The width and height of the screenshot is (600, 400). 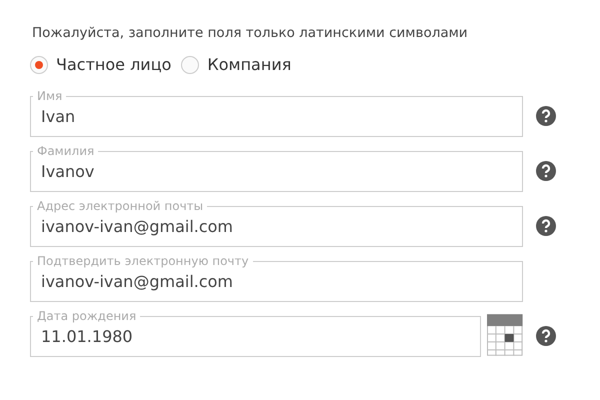 I want to click on input-field: Дата рождения 11.01.1980, so click(x=255, y=333).